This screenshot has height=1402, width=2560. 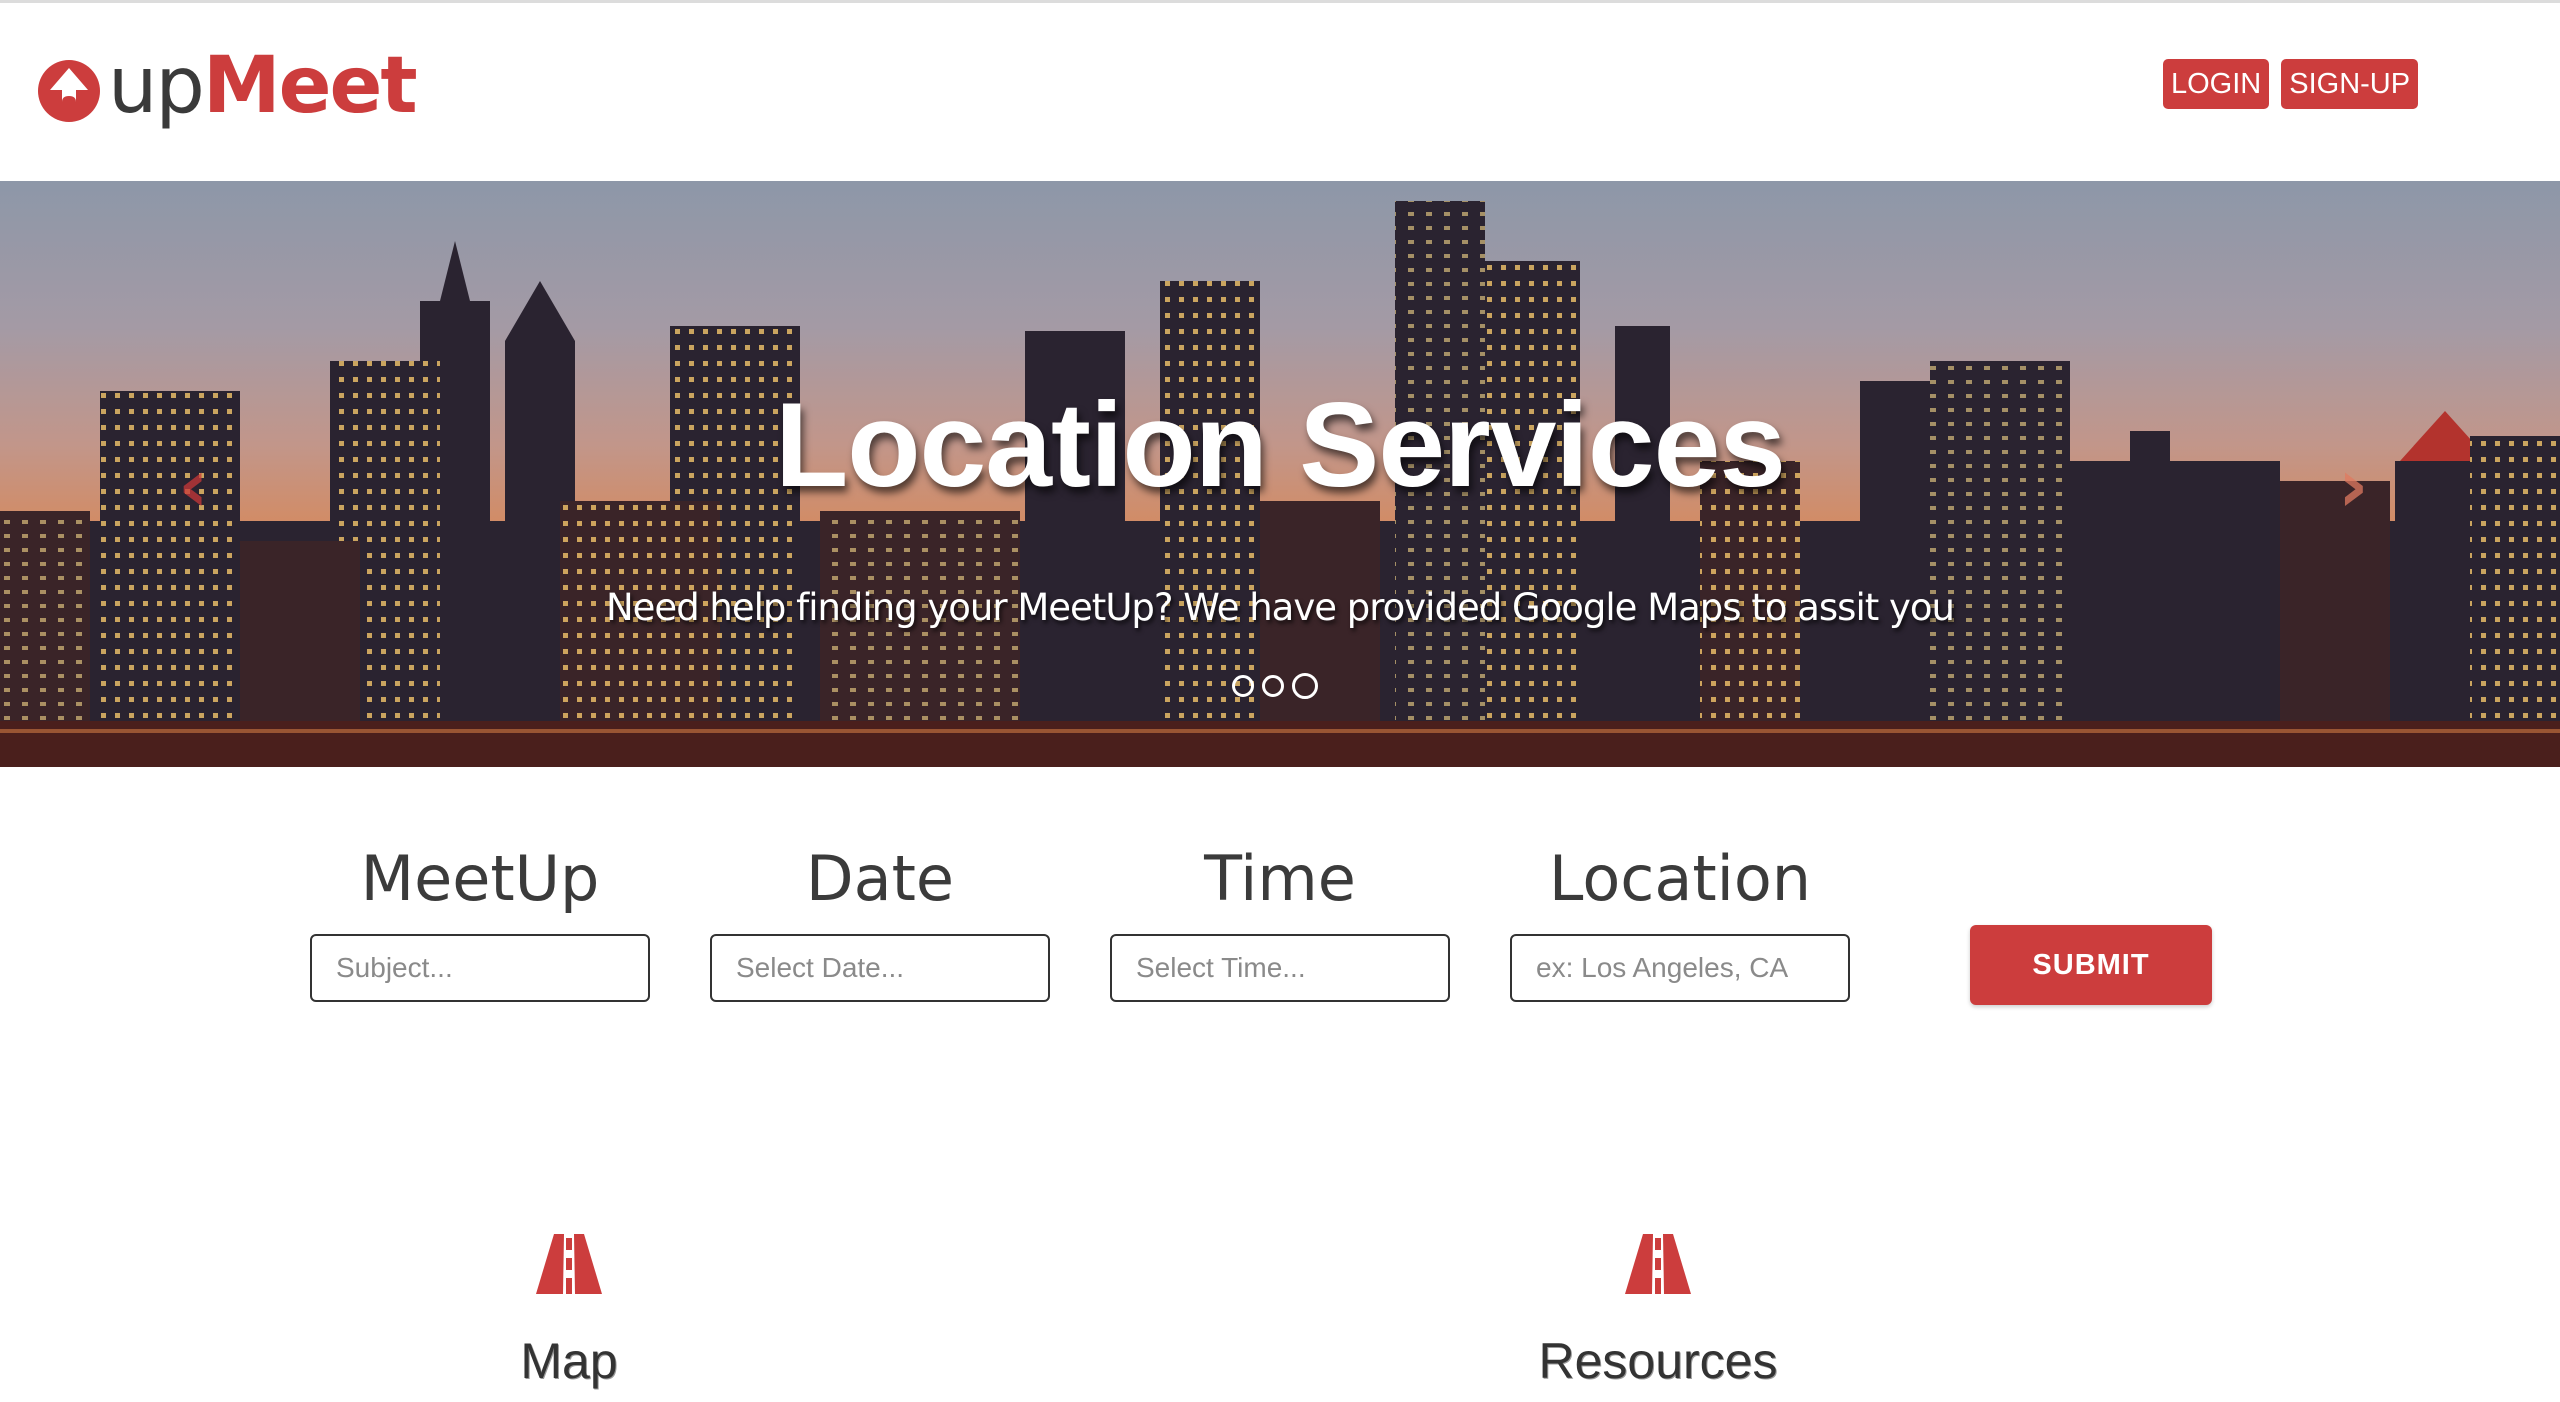 I want to click on site-header: upMeet LOGIN SIGN-UP, so click(x=1280, y=92).